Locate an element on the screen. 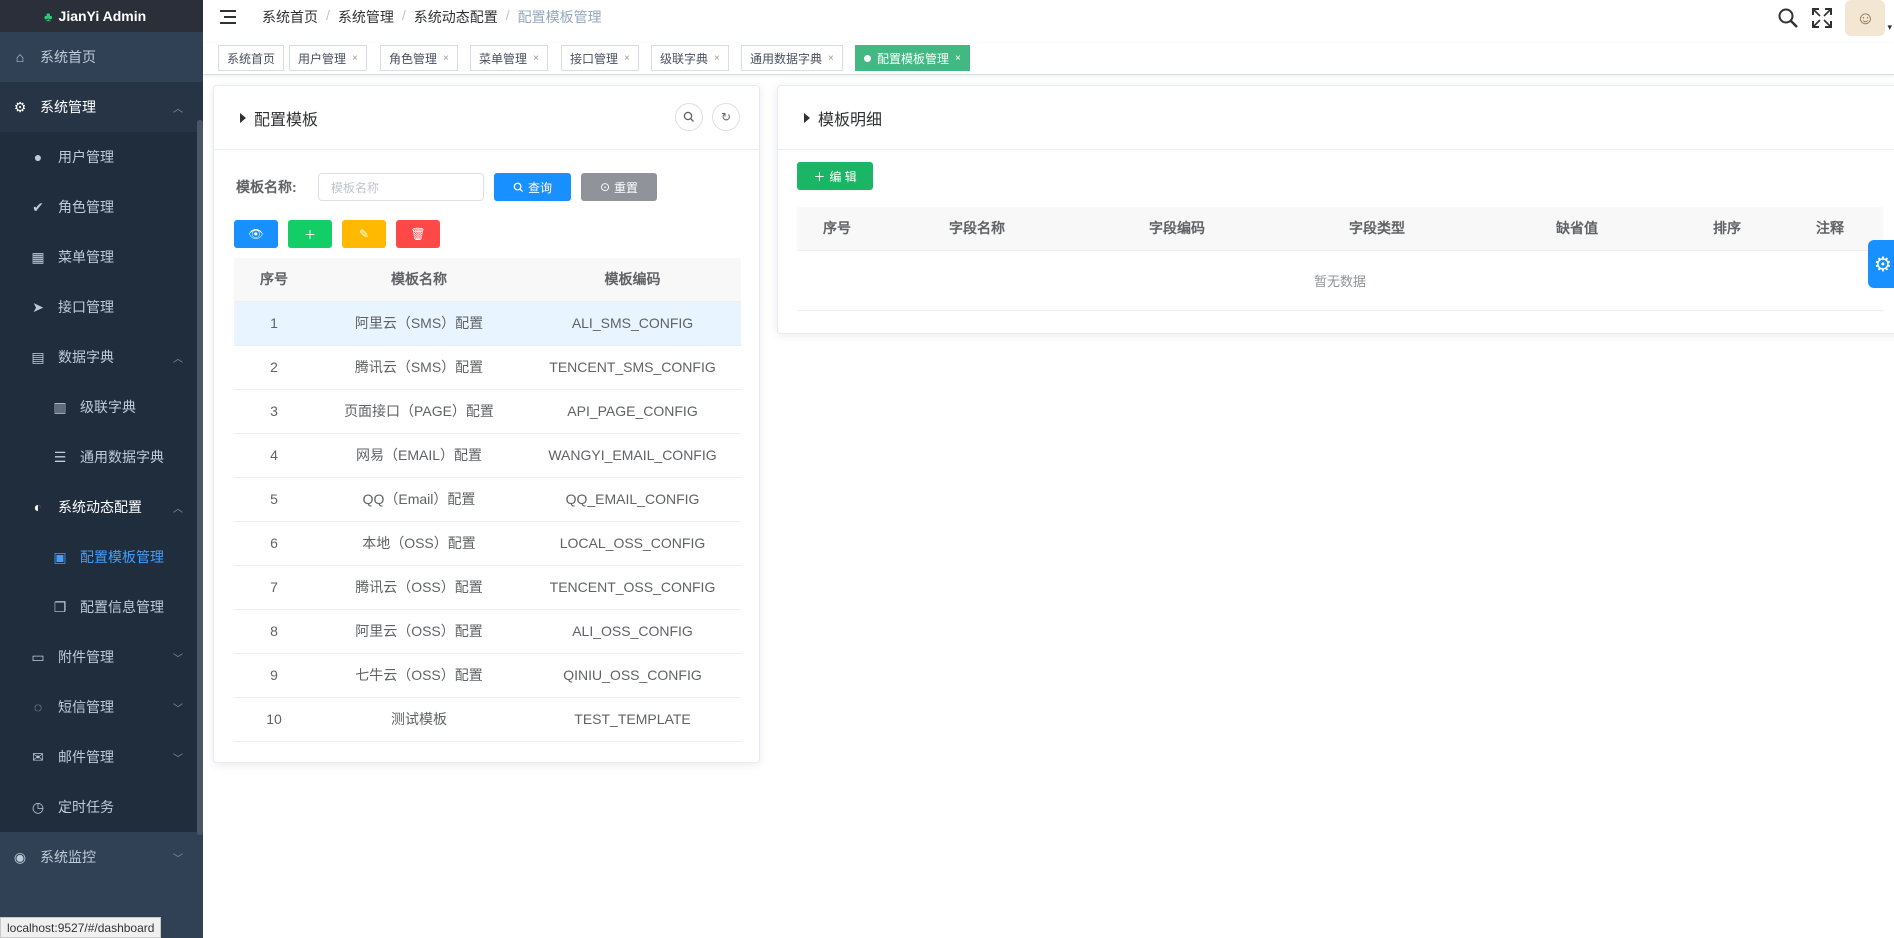 This screenshot has height=938, width=1894. app-logo: ♣ JianYi Admin is located at coordinates (101, 16).